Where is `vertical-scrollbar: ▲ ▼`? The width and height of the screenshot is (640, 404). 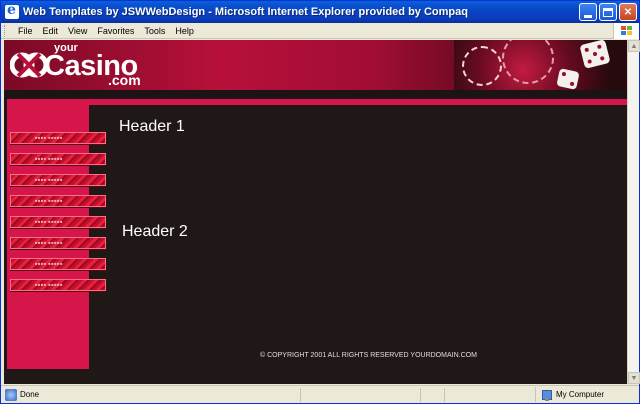 vertical-scrollbar: ▲ ▼ is located at coordinates (633, 212).